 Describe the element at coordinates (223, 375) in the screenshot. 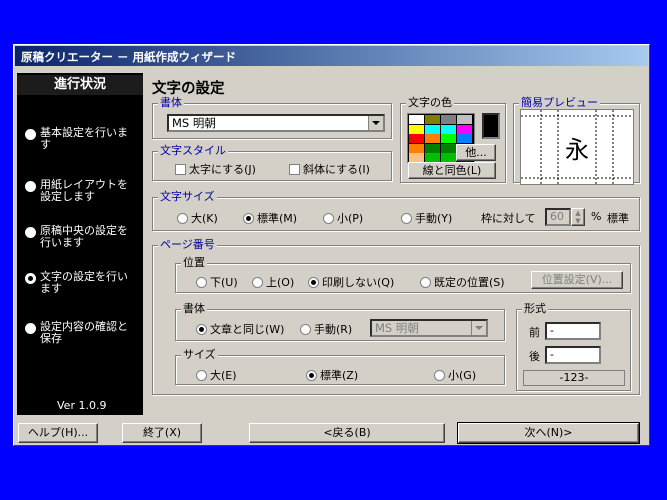

I see `radio-label: 大(E)` at that location.